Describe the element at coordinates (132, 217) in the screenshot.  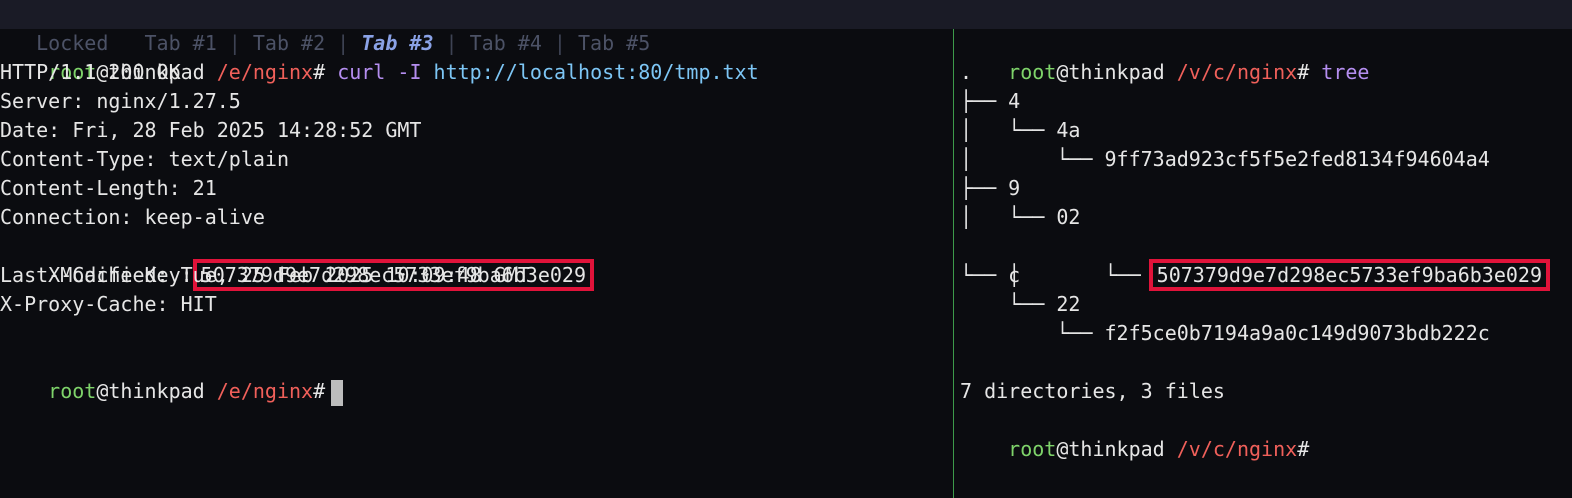
I see `output-line: Connection: keep-alive` at that location.